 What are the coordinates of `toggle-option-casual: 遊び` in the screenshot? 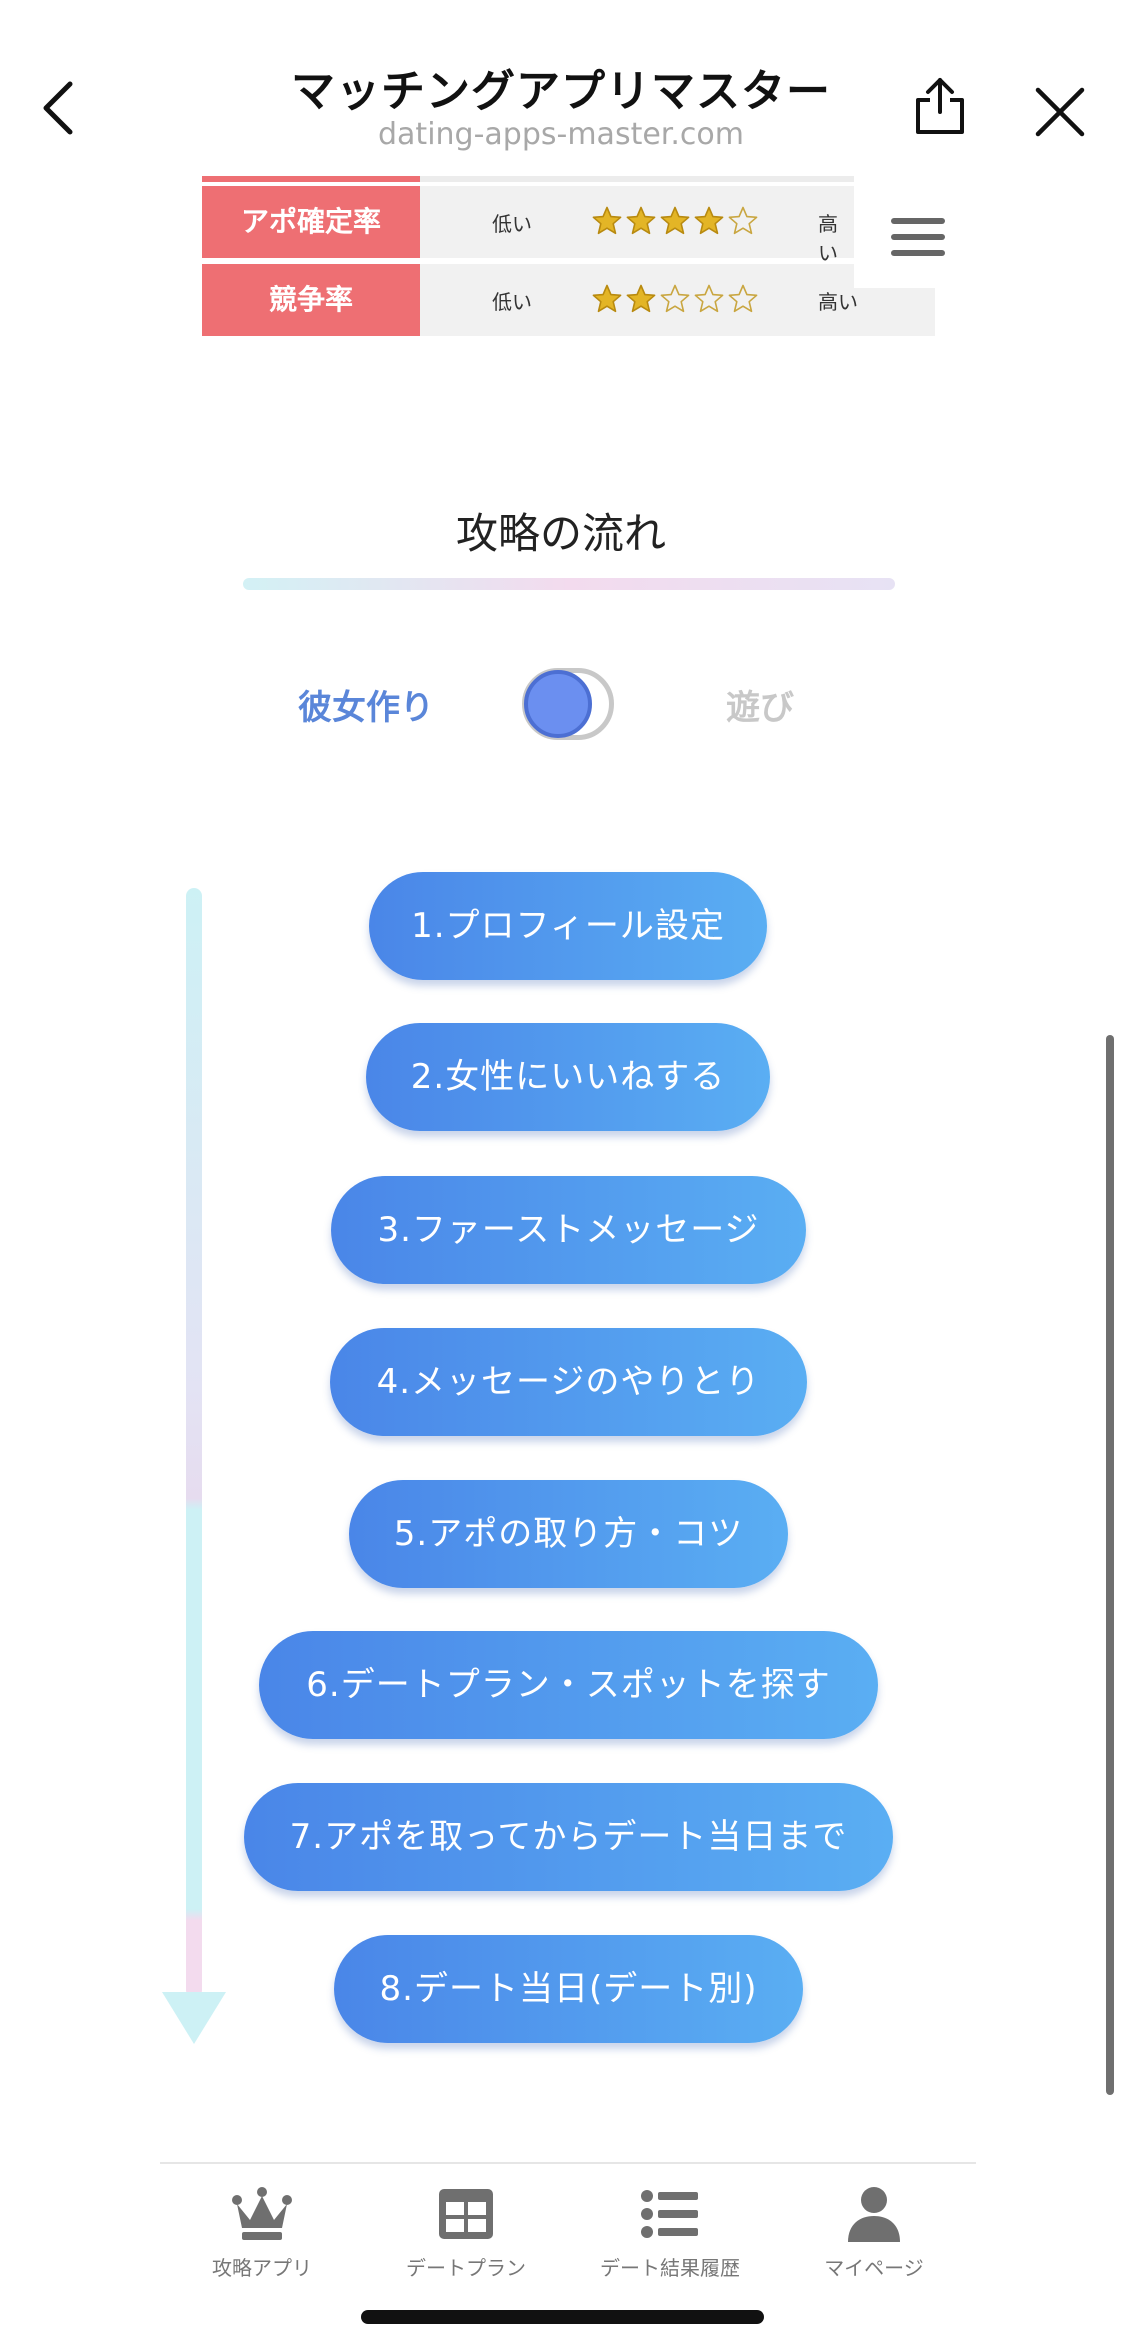 It's located at (760, 704).